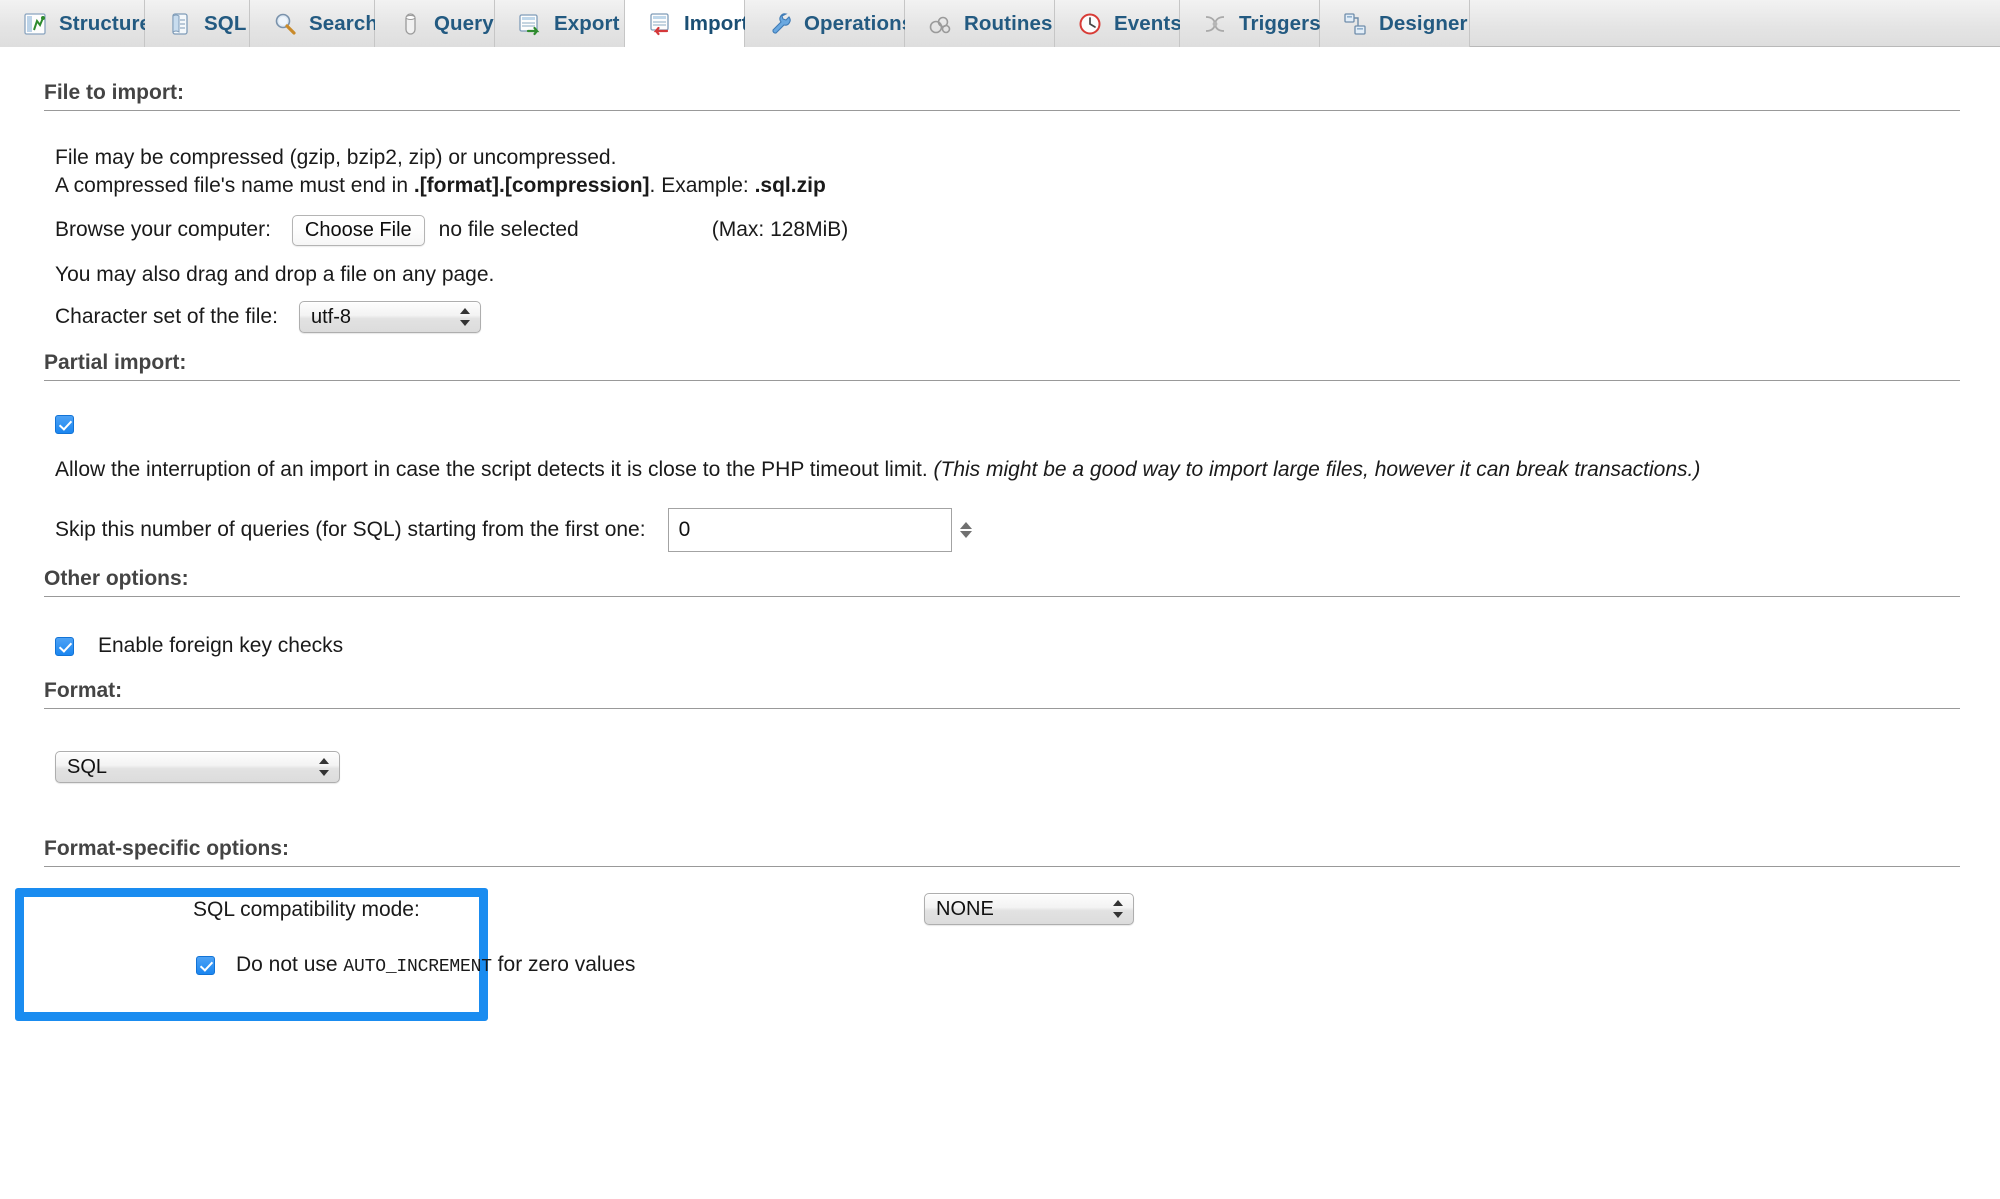 The width and height of the screenshot is (2000, 1199). What do you see at coordinates (660, 24) in the screenshot?
I see `import-icon` at bounding box center [660, 24].